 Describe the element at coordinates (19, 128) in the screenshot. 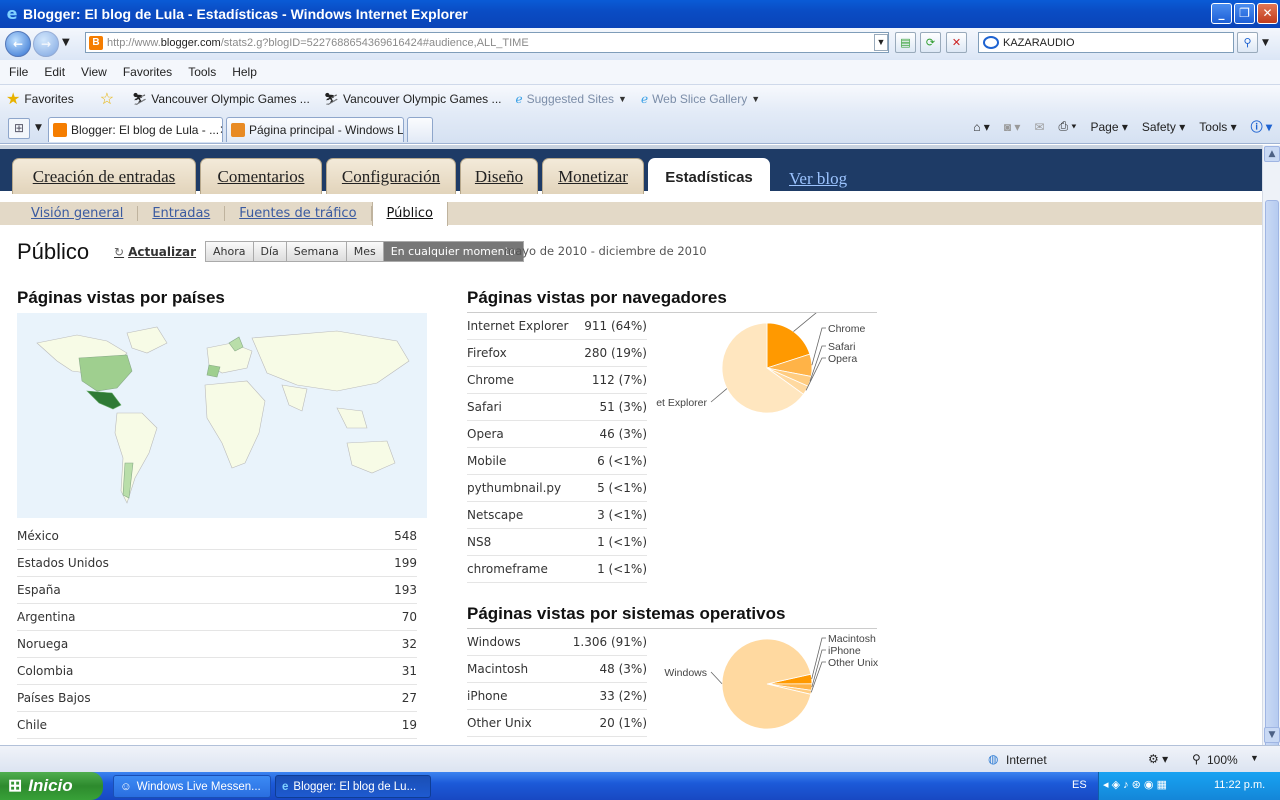

I see `quick-tabs-icon: ⊞` at that location.